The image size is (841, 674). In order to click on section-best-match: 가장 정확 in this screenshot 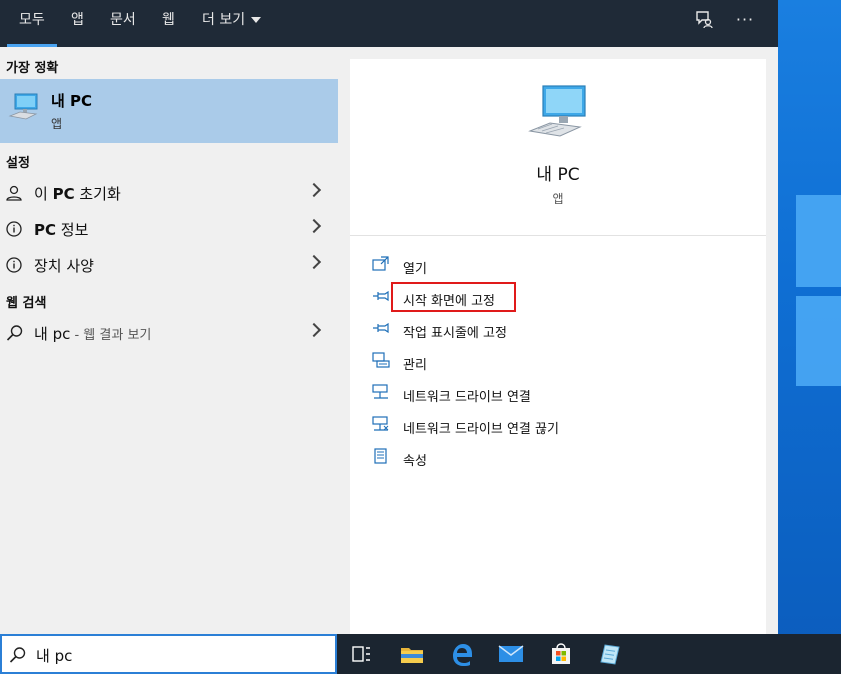, I will do `click(32, 68)`.